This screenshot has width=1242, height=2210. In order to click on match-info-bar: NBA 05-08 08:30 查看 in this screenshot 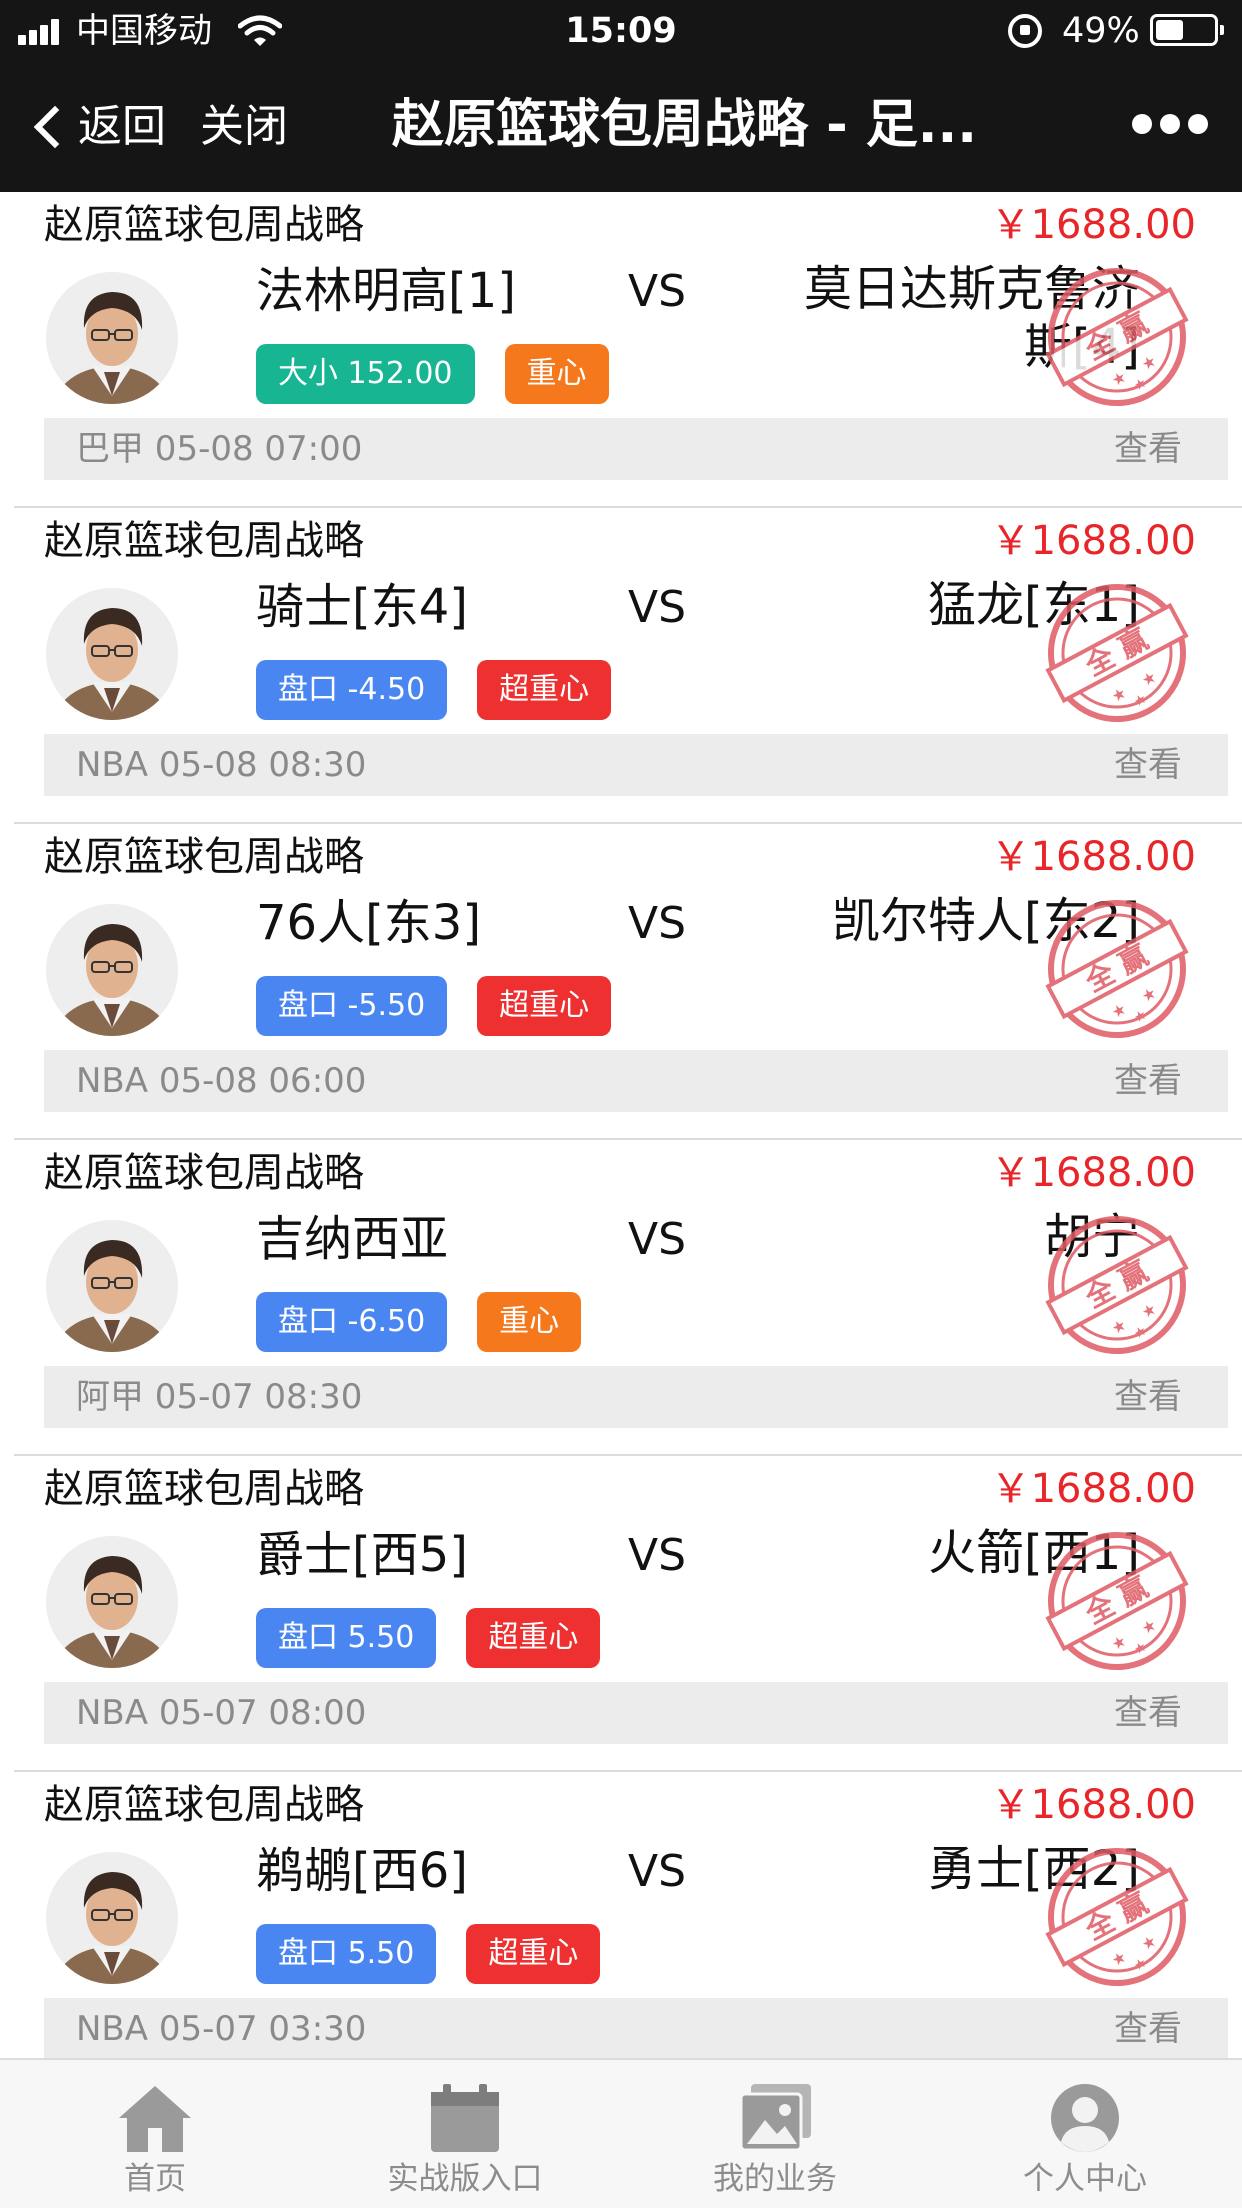, I will do `click(636, 765)`.